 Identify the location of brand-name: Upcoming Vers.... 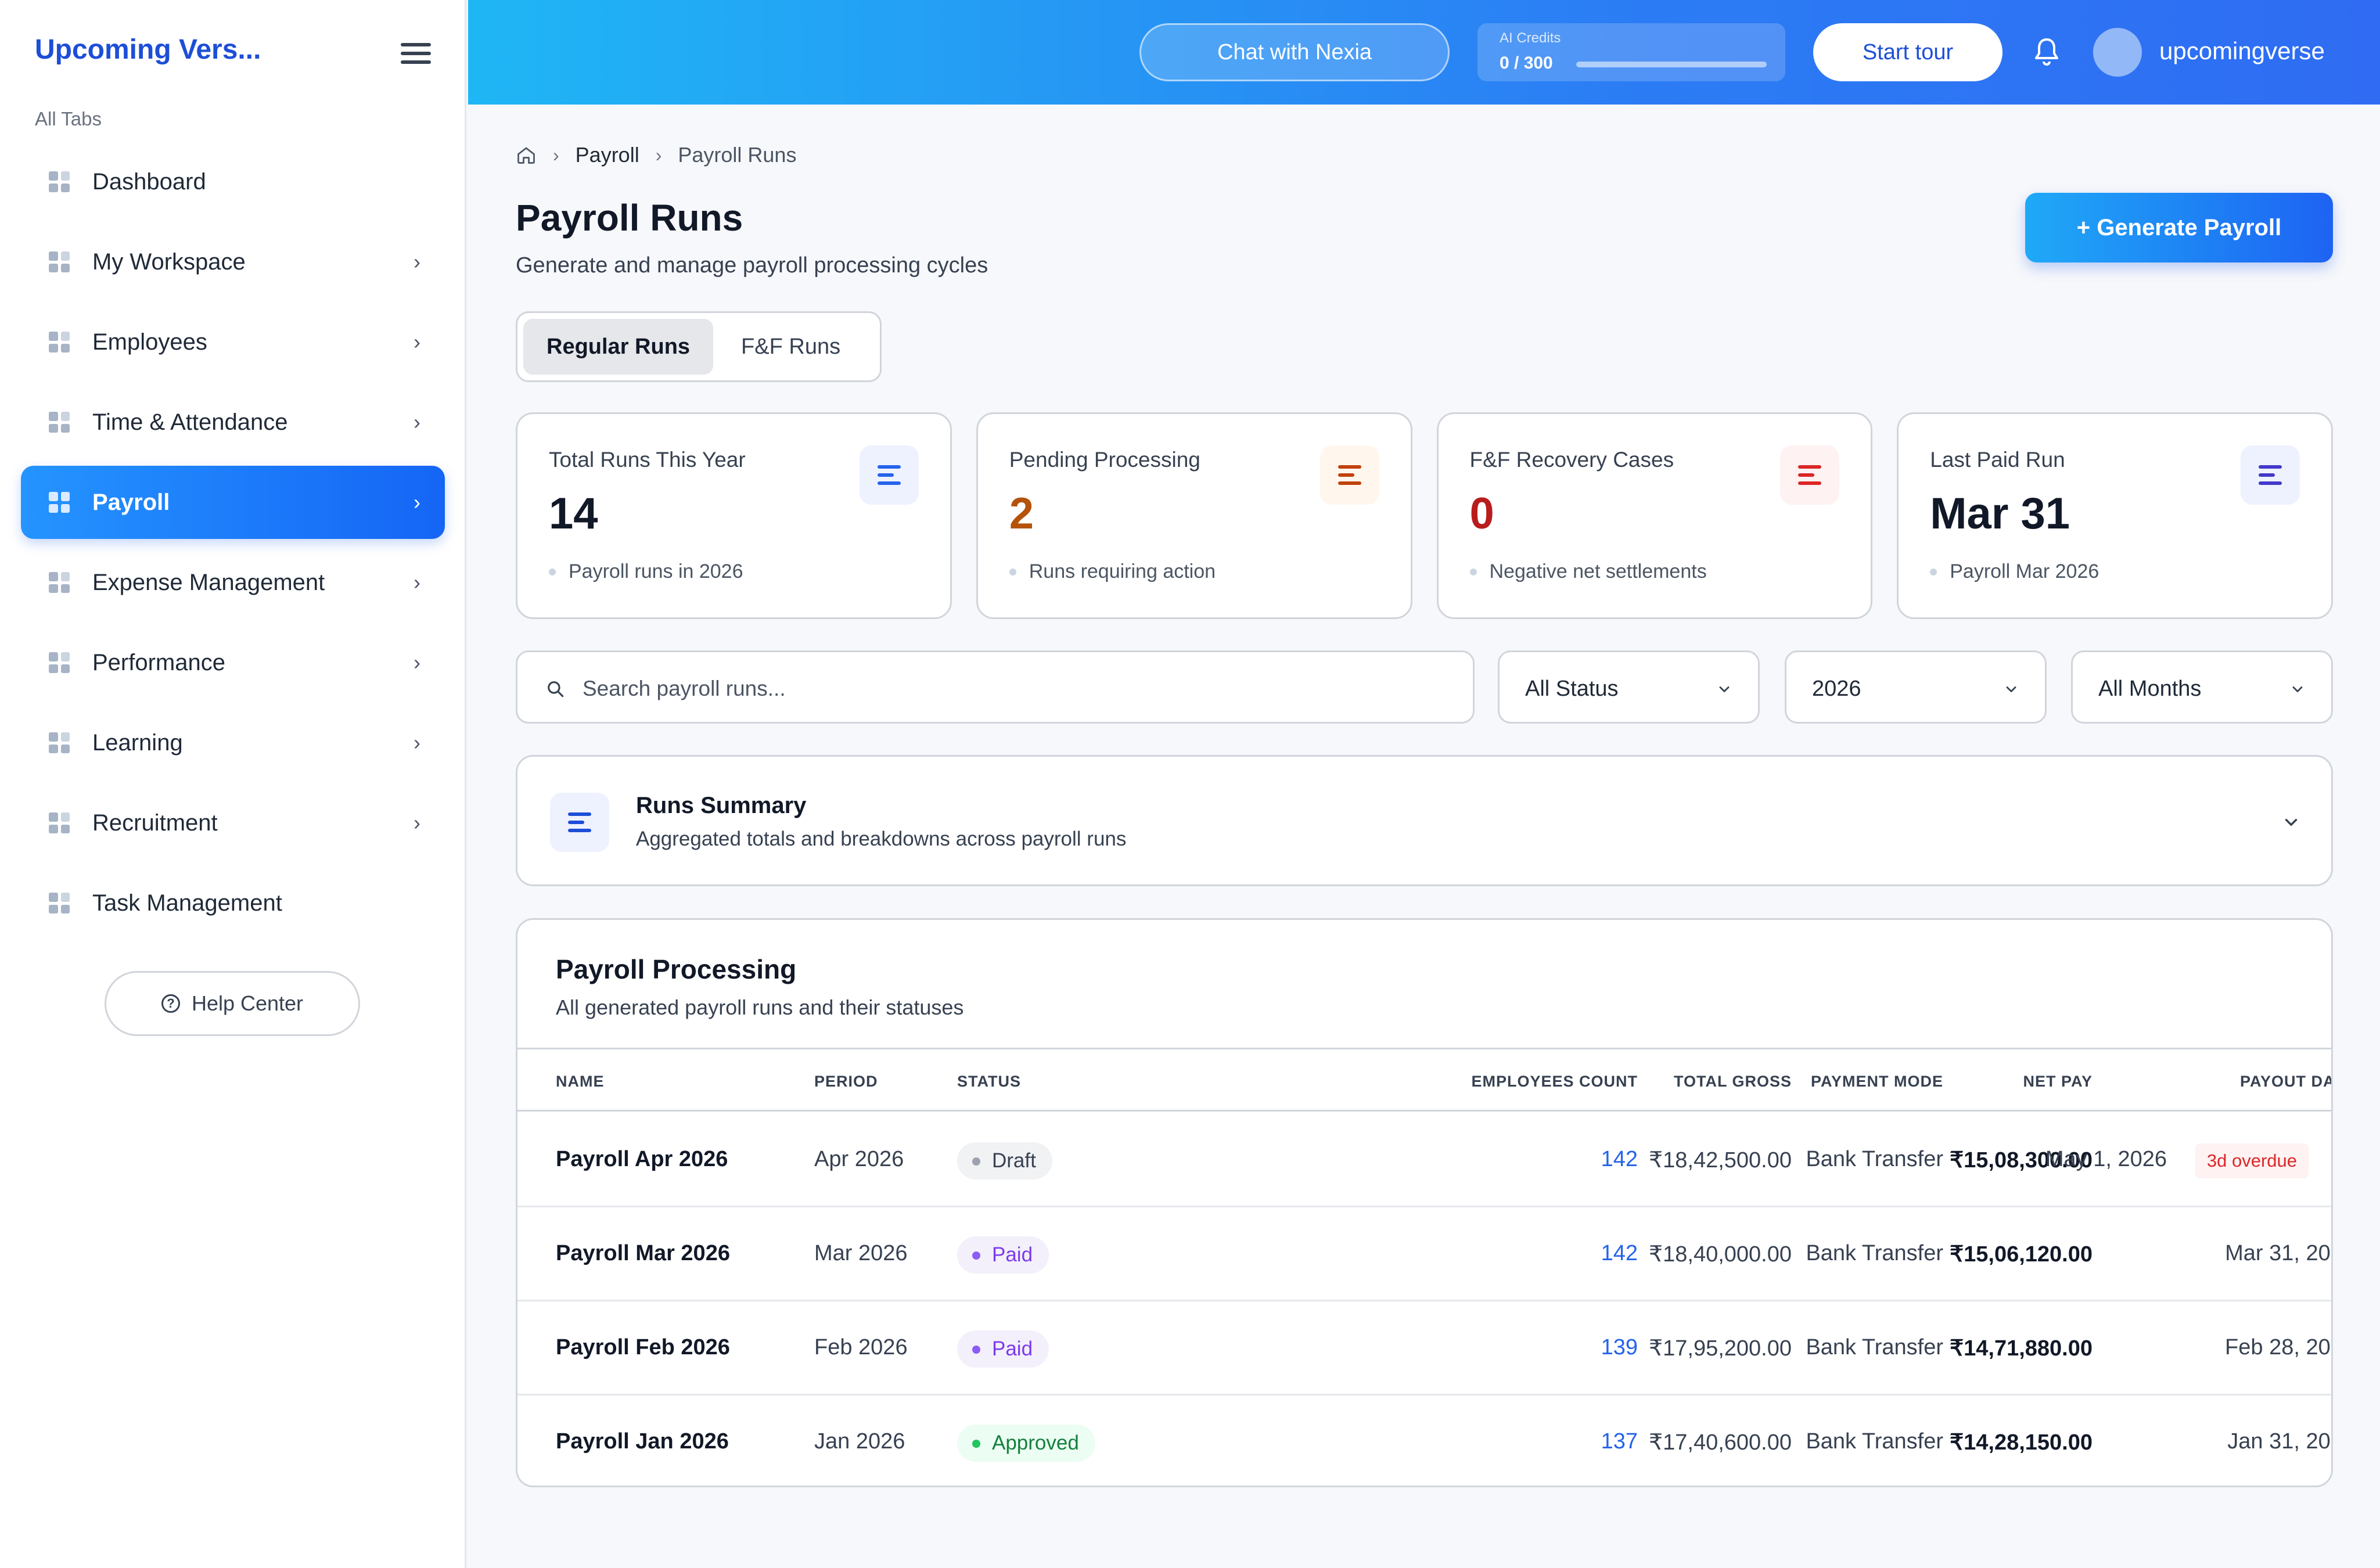
(148, 50).